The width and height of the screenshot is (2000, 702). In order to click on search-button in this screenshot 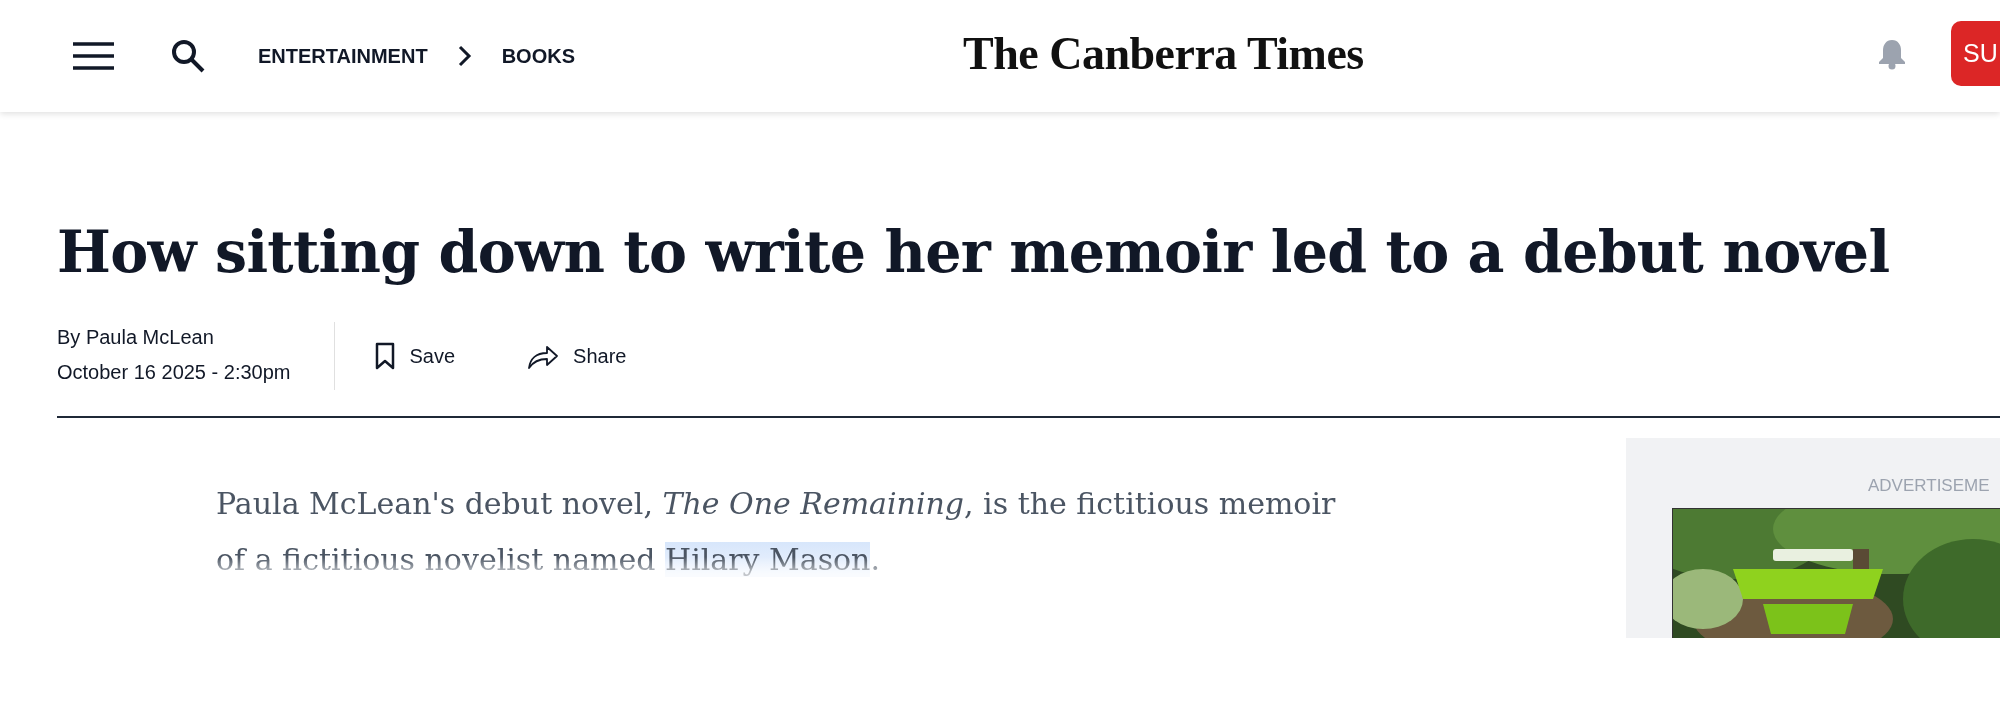, I will do `click(188, 56)`.